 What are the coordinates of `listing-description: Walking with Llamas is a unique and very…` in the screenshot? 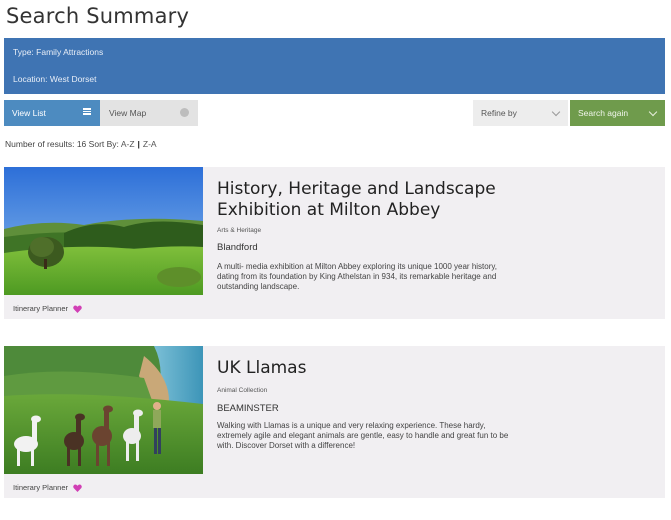 It's located at (363, 435).